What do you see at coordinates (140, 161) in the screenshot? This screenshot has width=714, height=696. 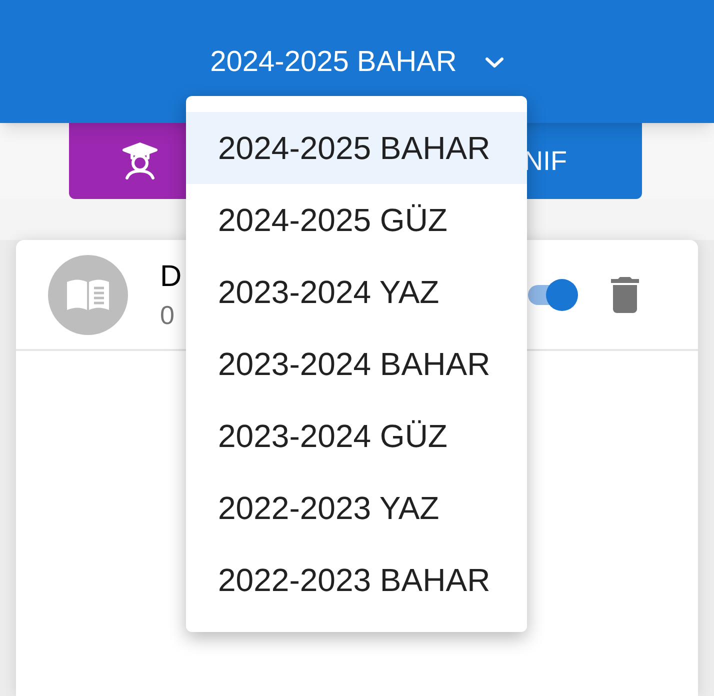 I see `student-icon` at bounding box center [140, 161].